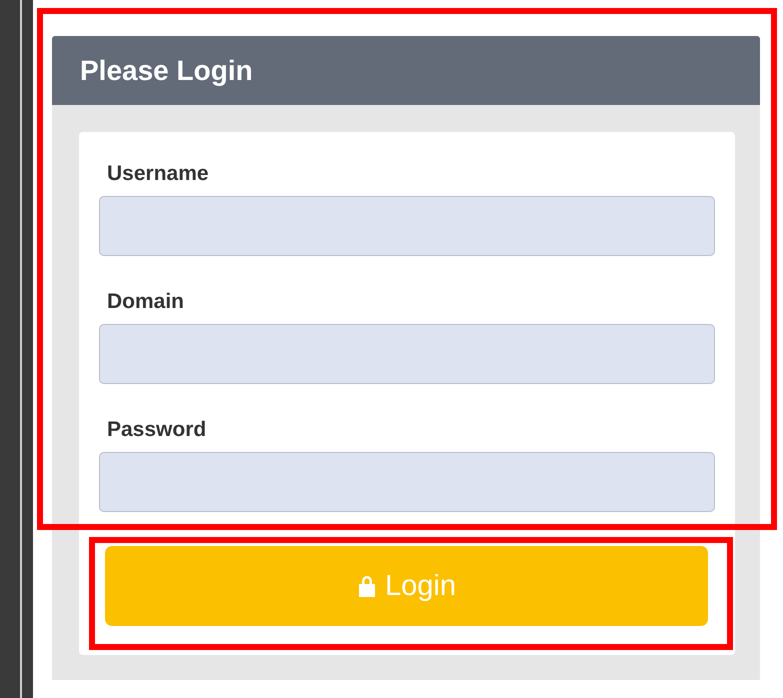 The image size is (783, 698). I want to click on field-label: Domain, so click(146, 302).